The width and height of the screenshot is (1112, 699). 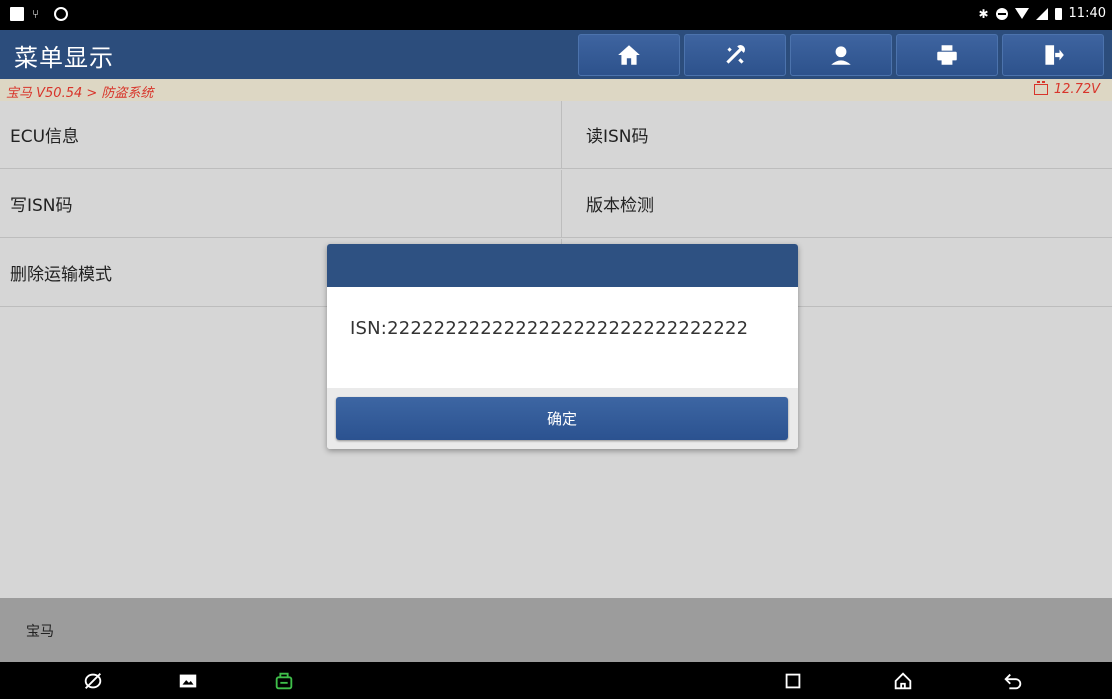 I want to click on menu-item-write-isn: 写ISN码, so click(x=281, y=204).